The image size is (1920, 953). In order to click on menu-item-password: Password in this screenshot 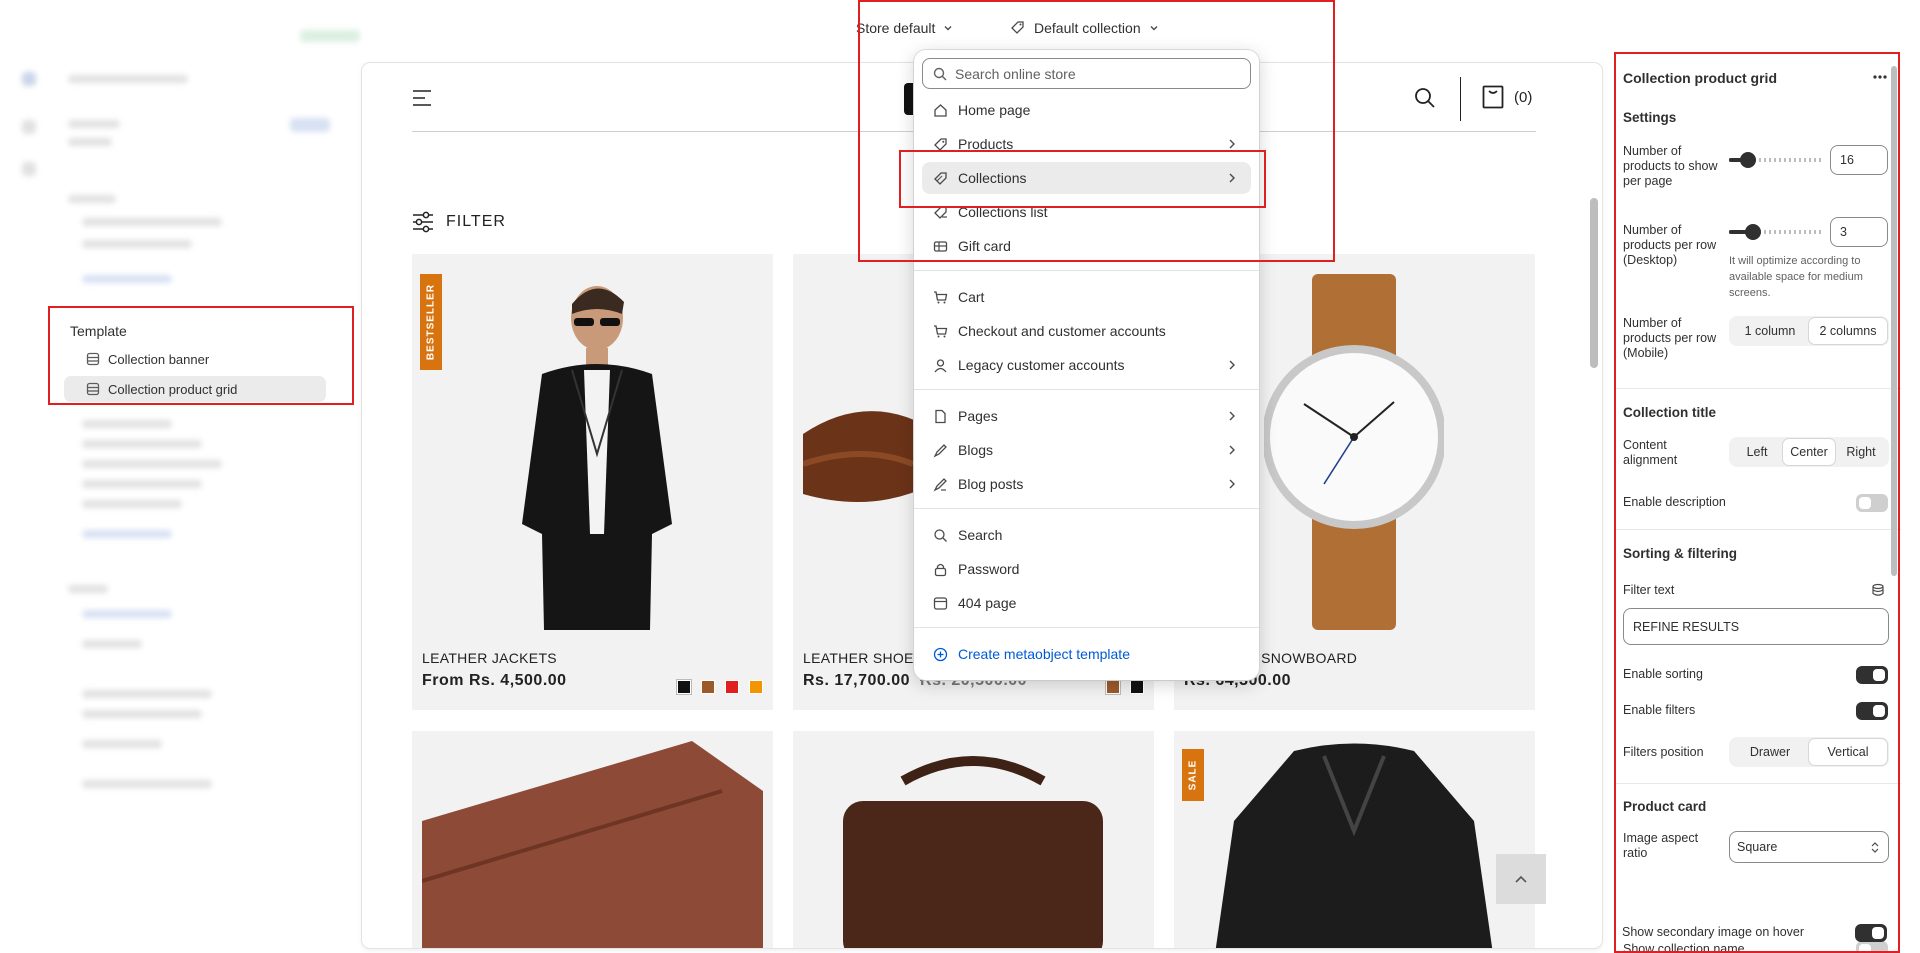, I will do `click(1086, 569)`.